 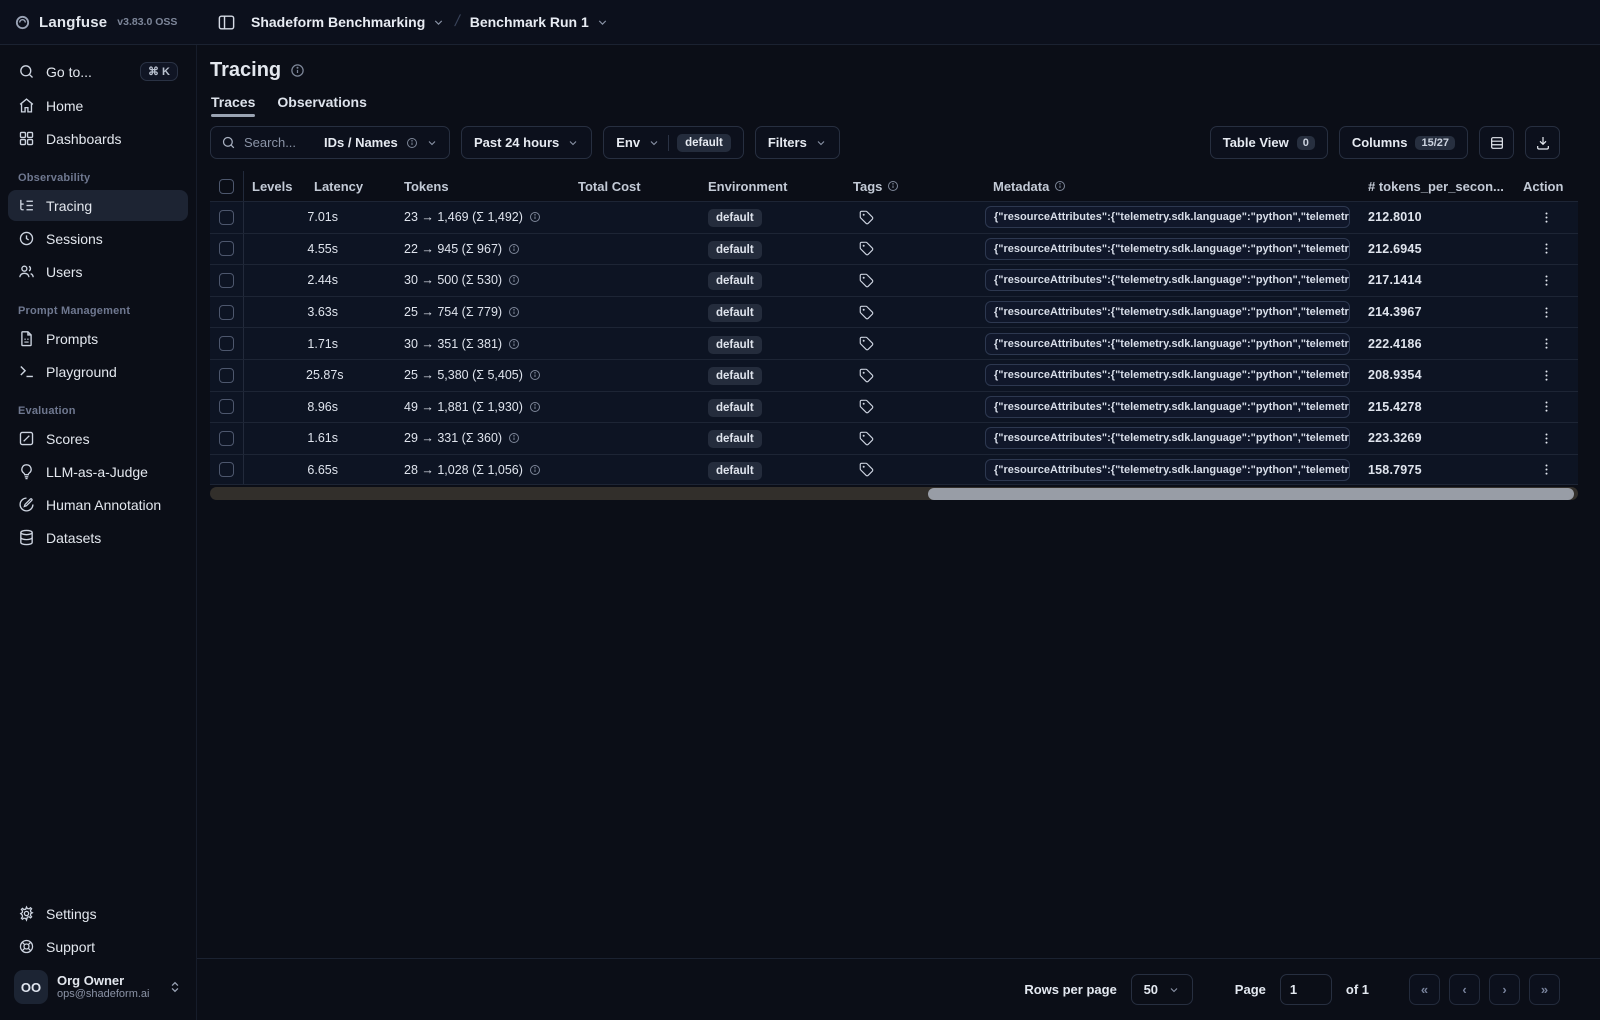 I want to click on search-box: IDs / Names, so click(x=330, y=142).